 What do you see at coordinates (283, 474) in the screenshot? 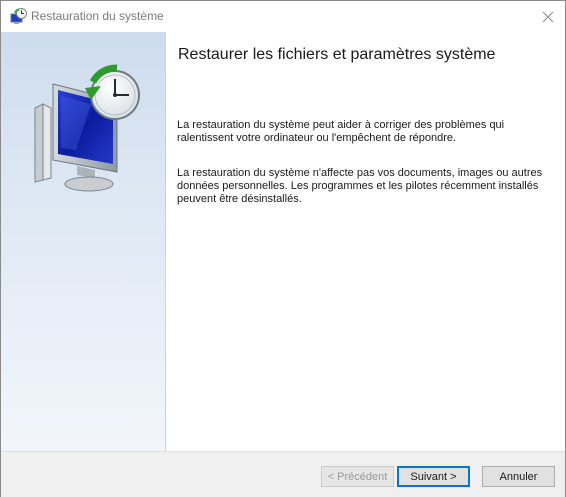
I see `button-bar: < Précédent Suivant > Annuler` at bounding box center [283, 474].